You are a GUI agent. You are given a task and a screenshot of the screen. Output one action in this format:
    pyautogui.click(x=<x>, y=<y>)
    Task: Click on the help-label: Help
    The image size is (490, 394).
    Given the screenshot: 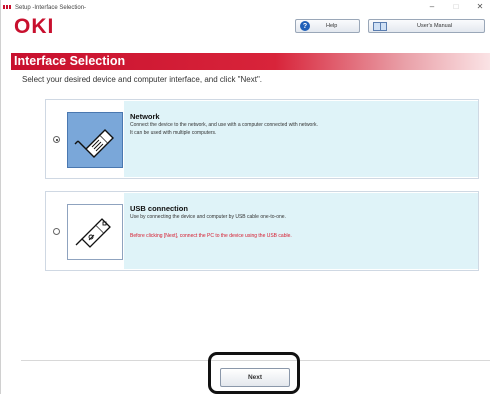 What is the action you would take?
    pyautogui.click(x=332, y=26)
    